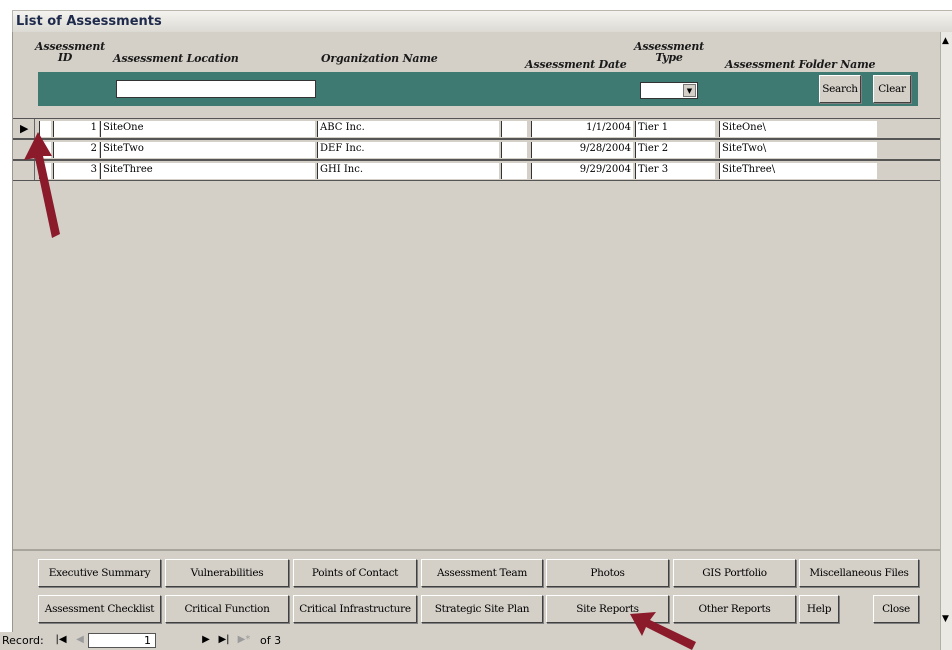  I want to click on cell-assessment-date: 9/28/2004, so click(582, 150).